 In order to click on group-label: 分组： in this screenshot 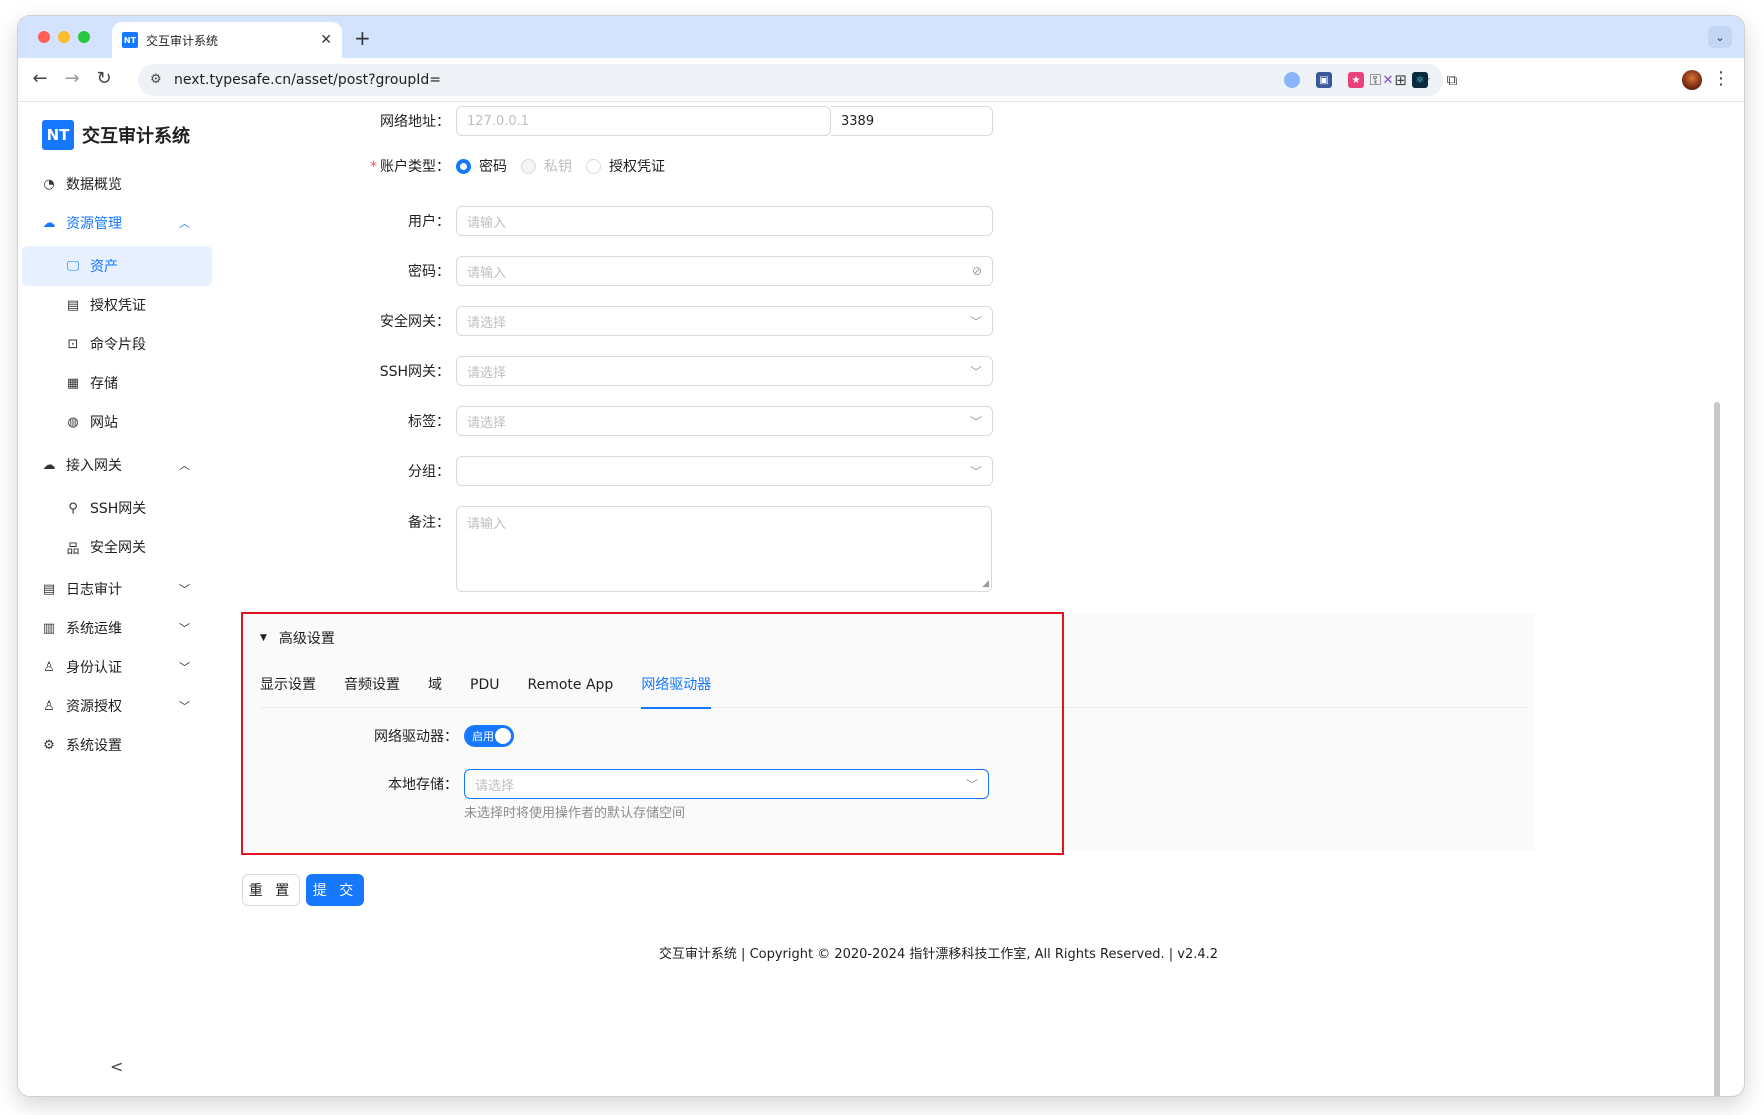, I will do `click(429, 472)`.